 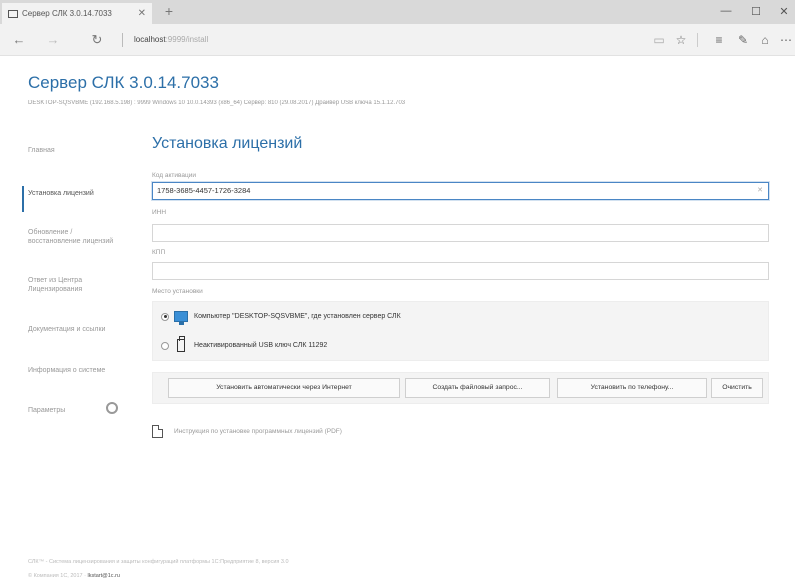 I want to click on footer-copyright: © Компания 1С, 2017 · lkstart@1c.ru, so click(x=74, y=576).